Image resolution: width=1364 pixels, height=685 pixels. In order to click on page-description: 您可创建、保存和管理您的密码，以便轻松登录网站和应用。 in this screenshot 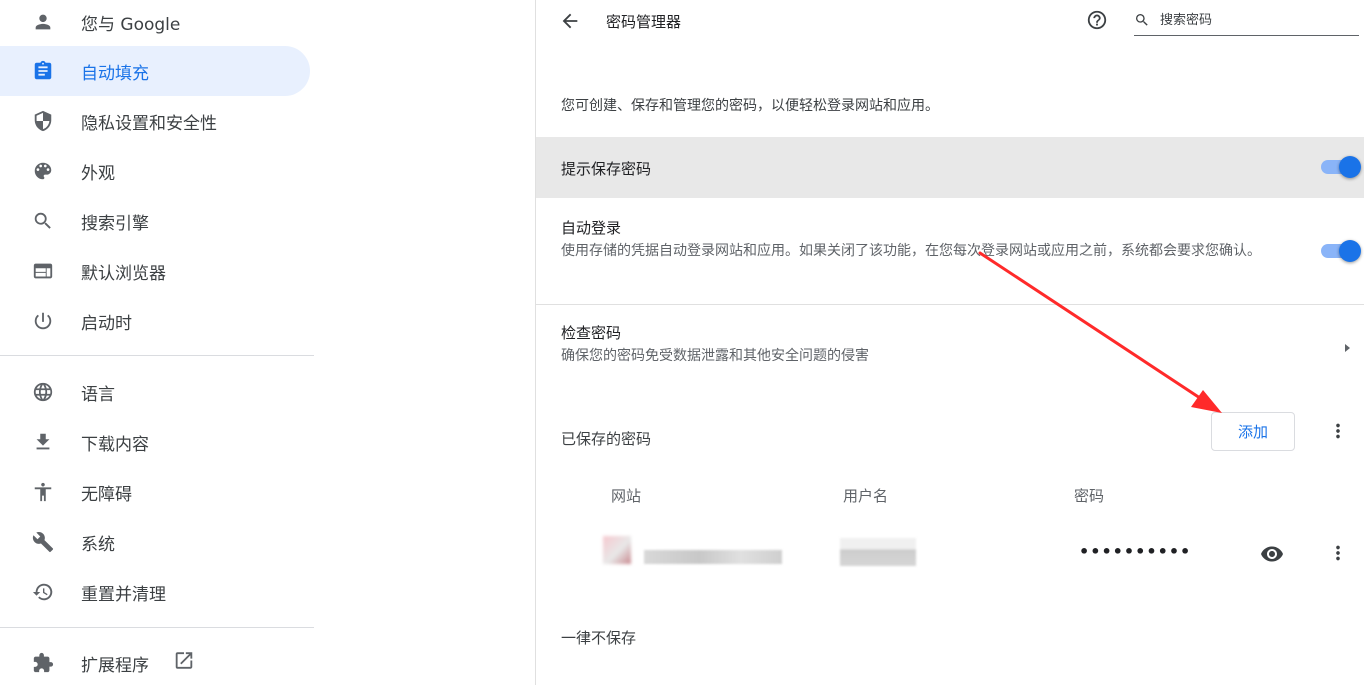, I will do `click(750, 106)`.